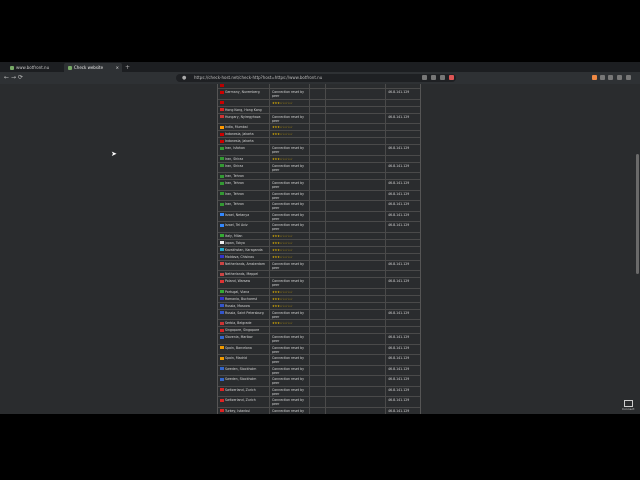 The width and height of the screenshot is (640, 480). I want to click on translate-icon, so click(424, 77).